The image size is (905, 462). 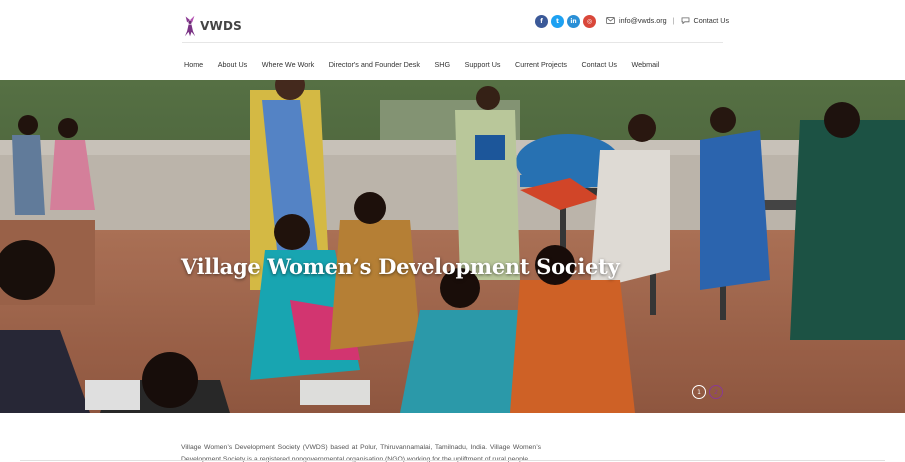 What do you see at coordinates (221, 26) in the screenshot?
I see `logo-text: VWDS` at bounding box center [221, 26].